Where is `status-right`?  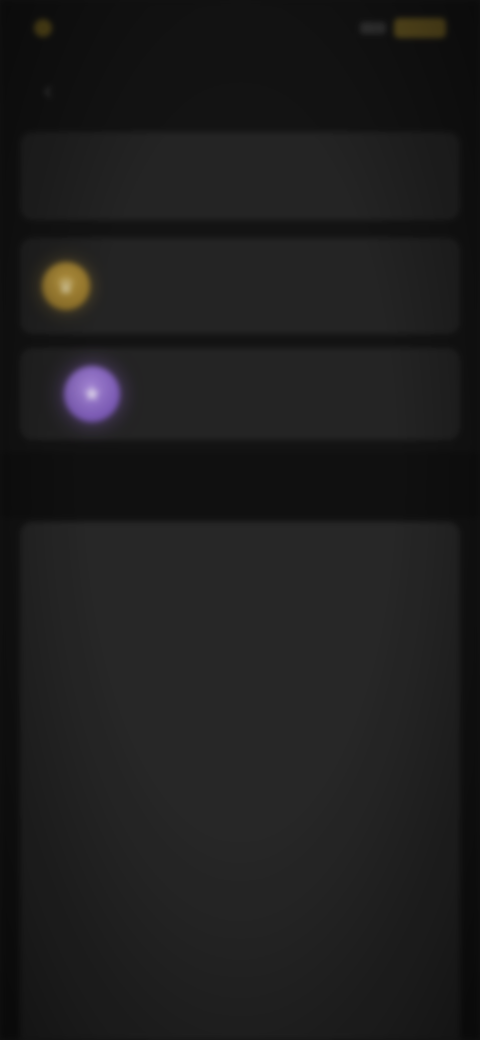
status-right is located at coordinates (403, 28).